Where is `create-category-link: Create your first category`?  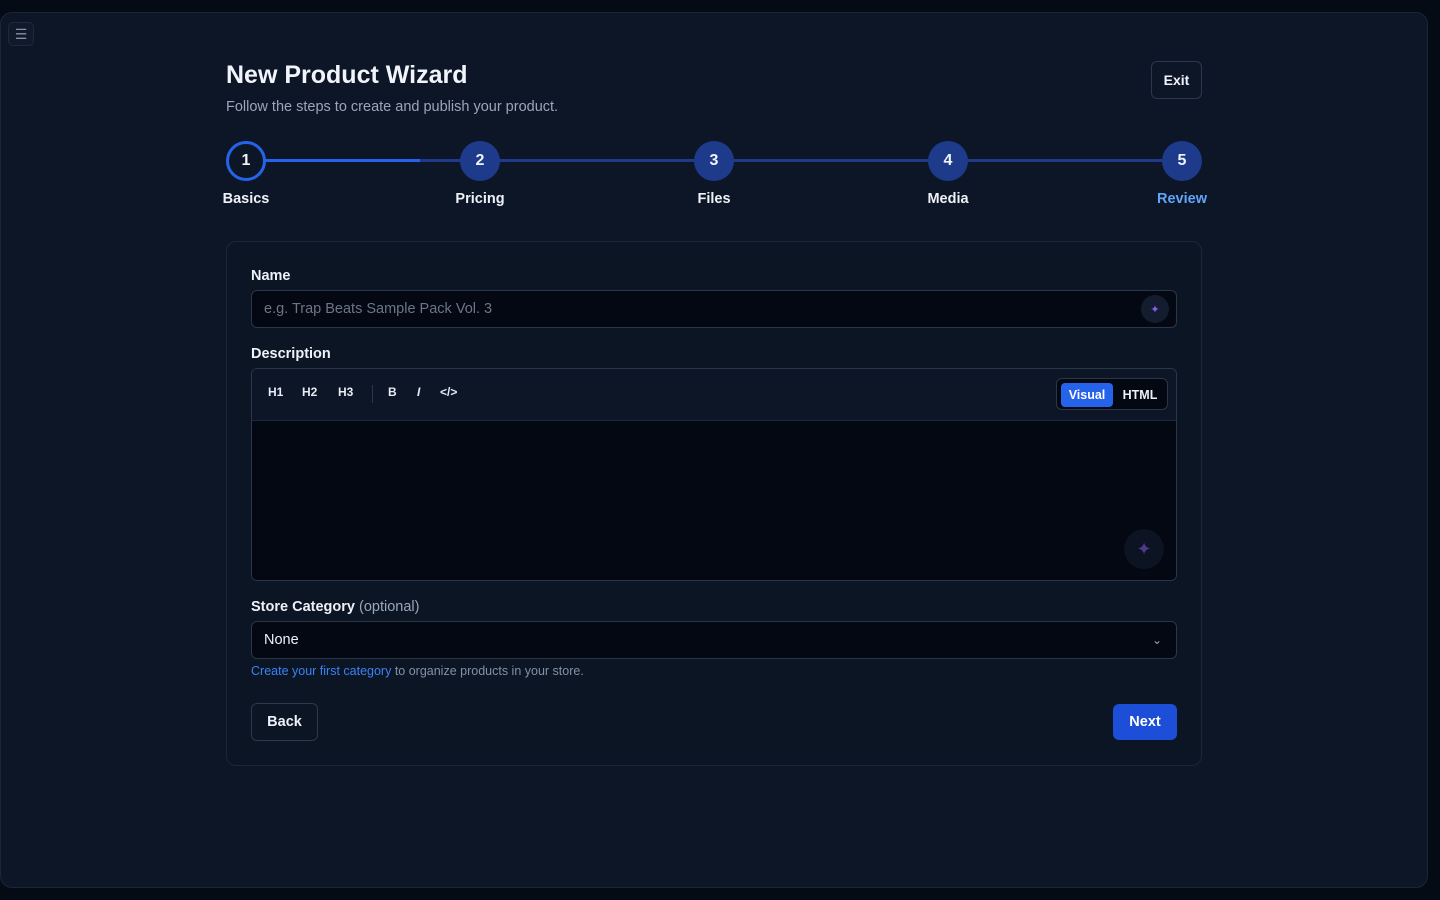
create-category-link: Create your first category is located at coordinates (321, 671).